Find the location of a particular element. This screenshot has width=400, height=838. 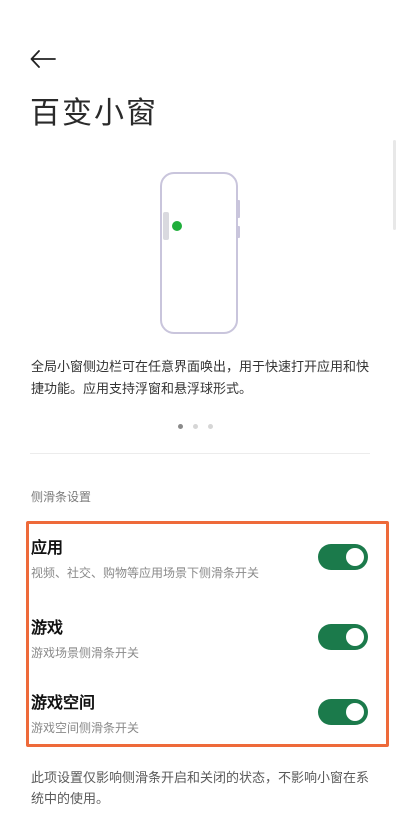

page-title: 百变小窗 is located at coordinates (94, 113).